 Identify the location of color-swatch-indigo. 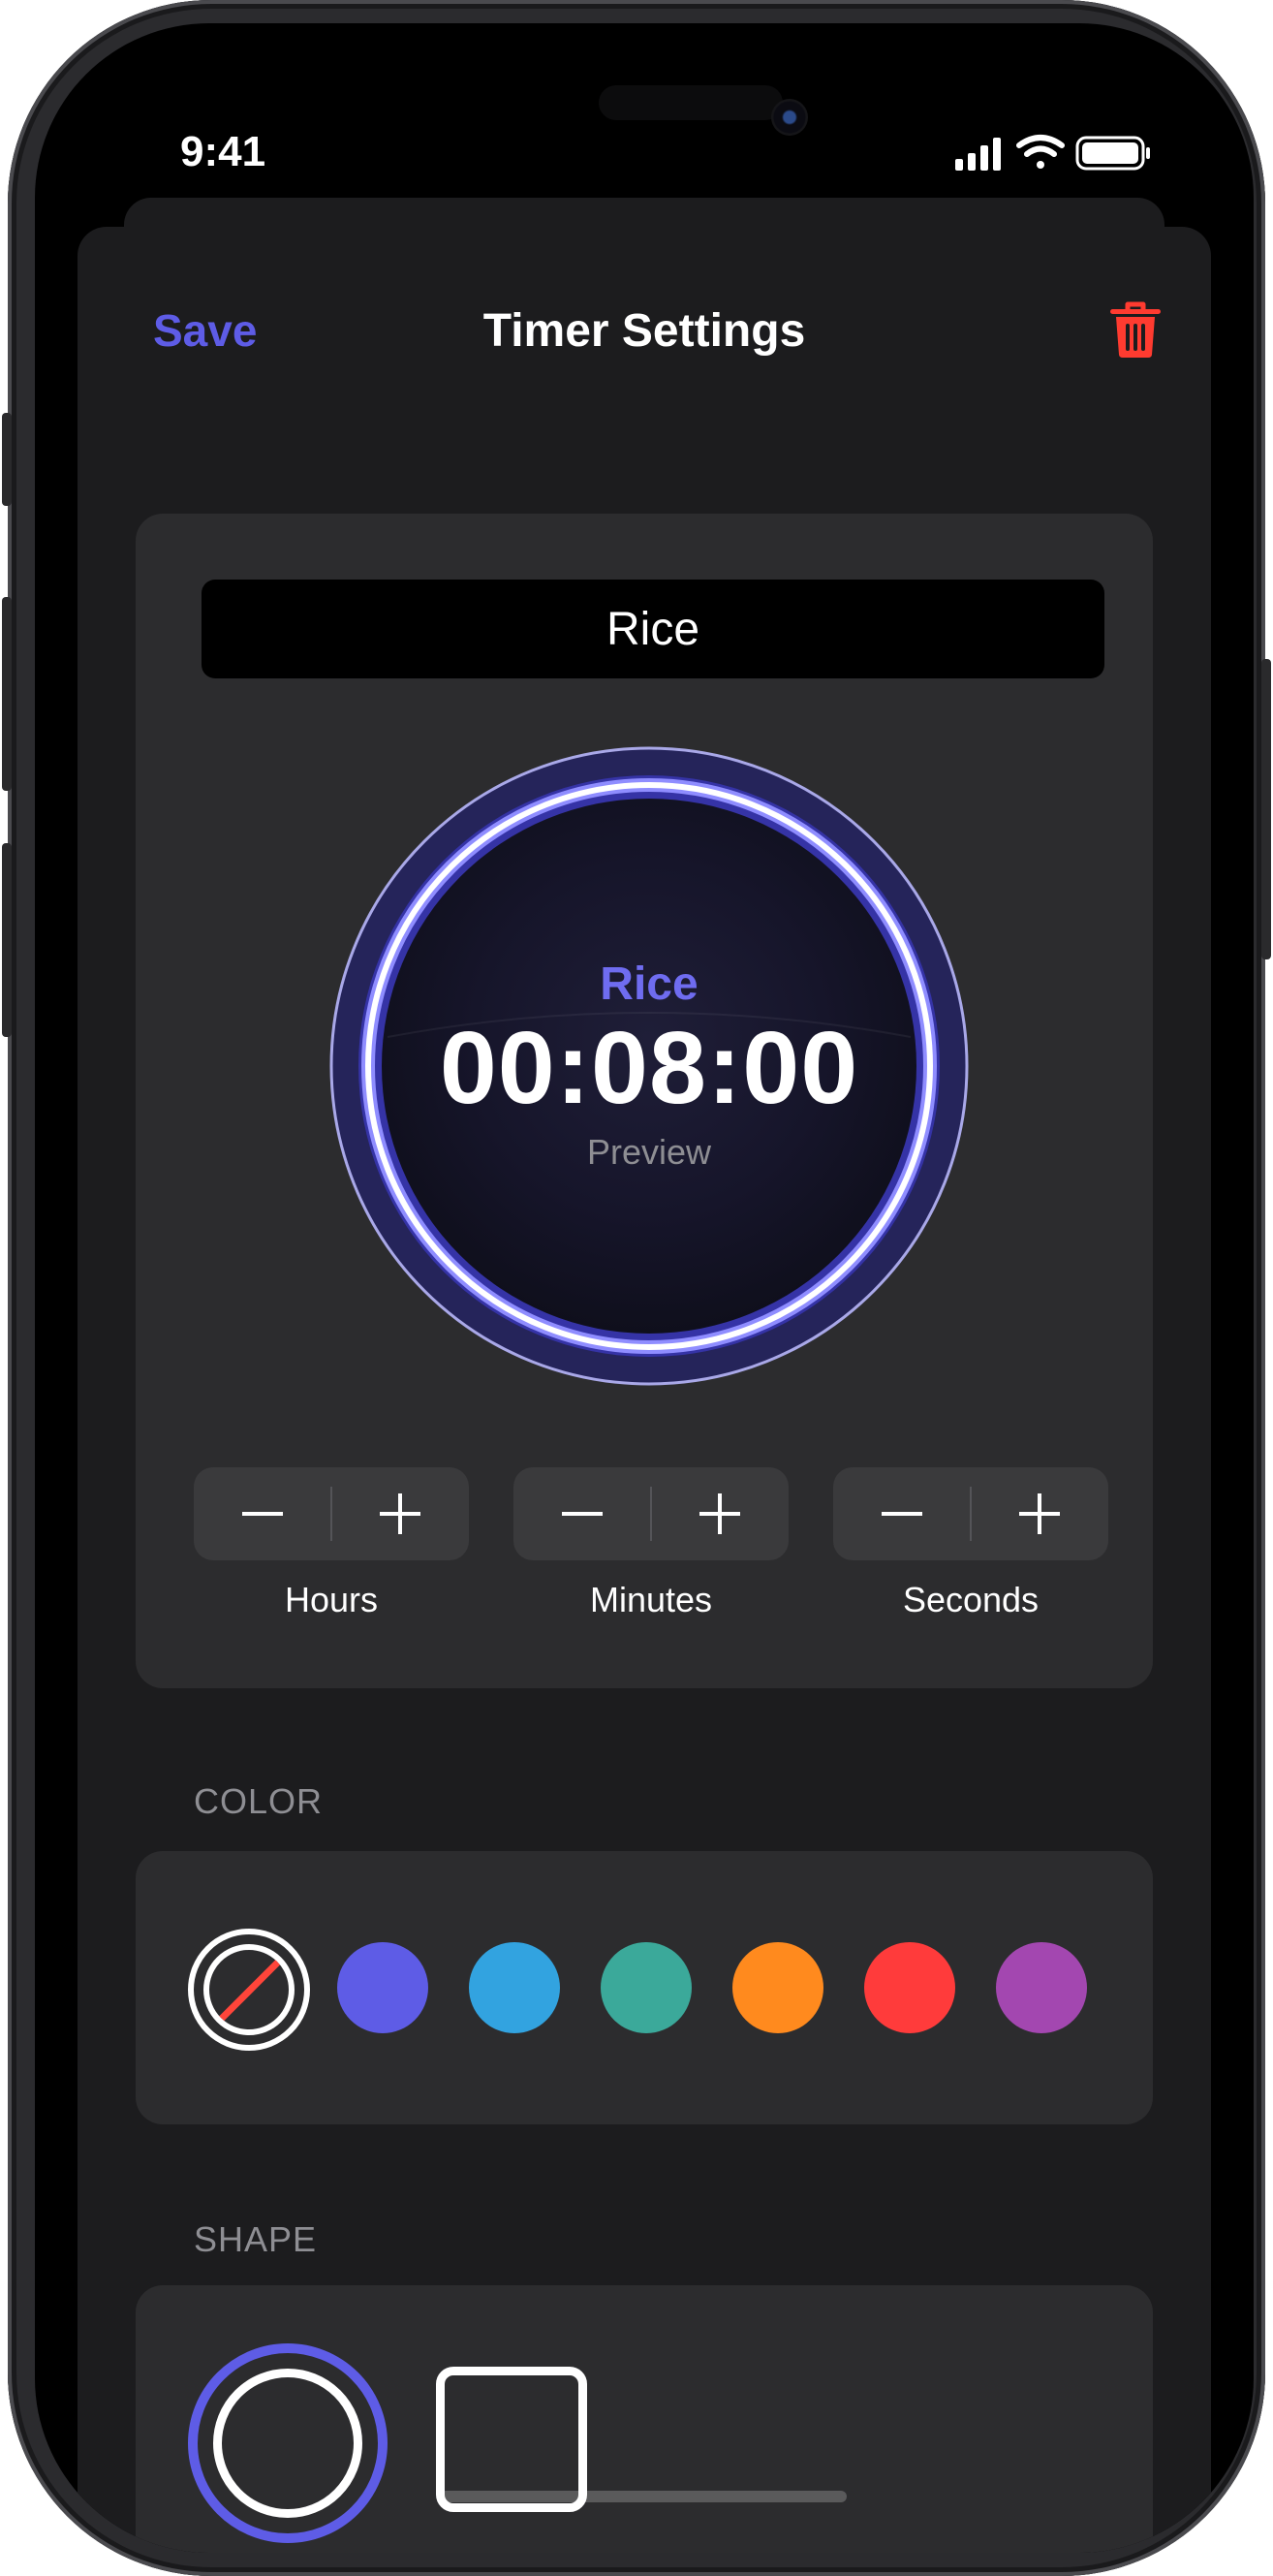
(382, 1987).